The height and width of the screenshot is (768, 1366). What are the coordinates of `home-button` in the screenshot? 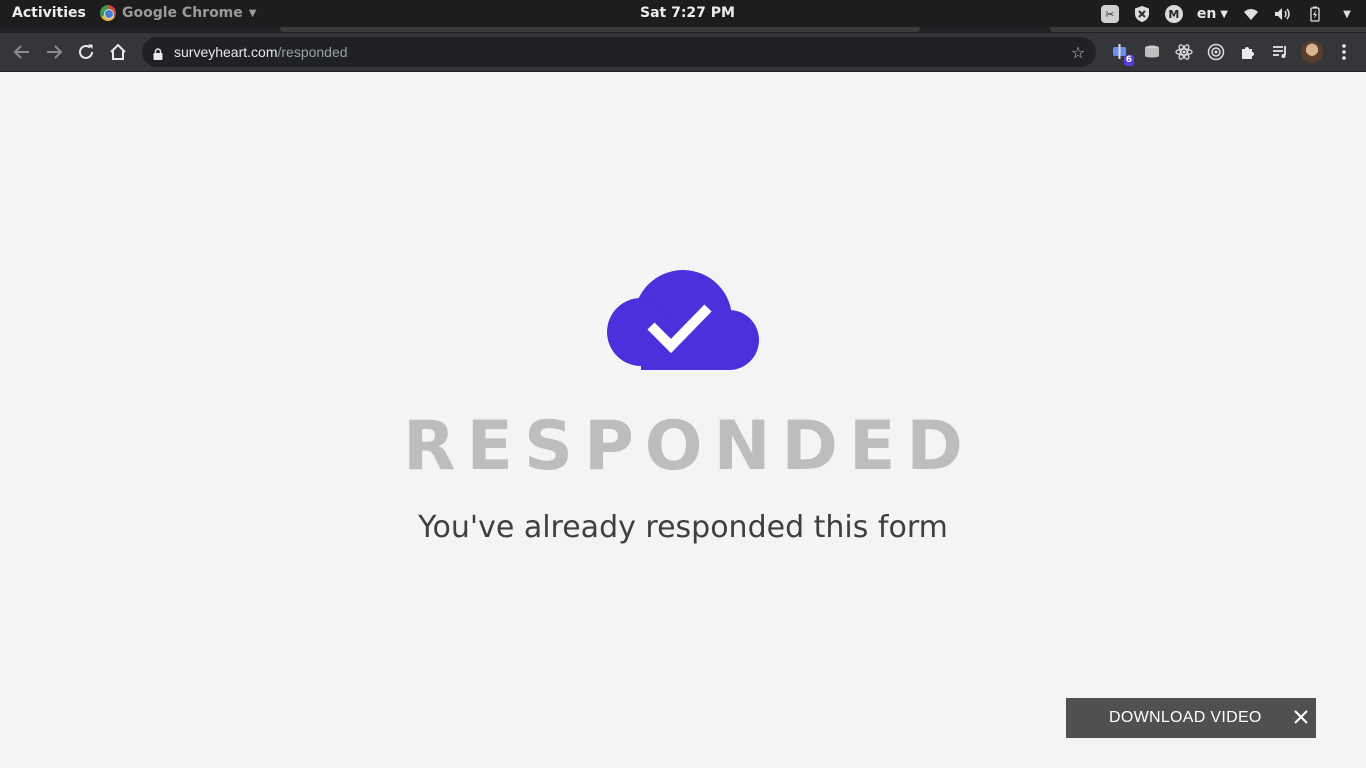 It's located at (118, 52).